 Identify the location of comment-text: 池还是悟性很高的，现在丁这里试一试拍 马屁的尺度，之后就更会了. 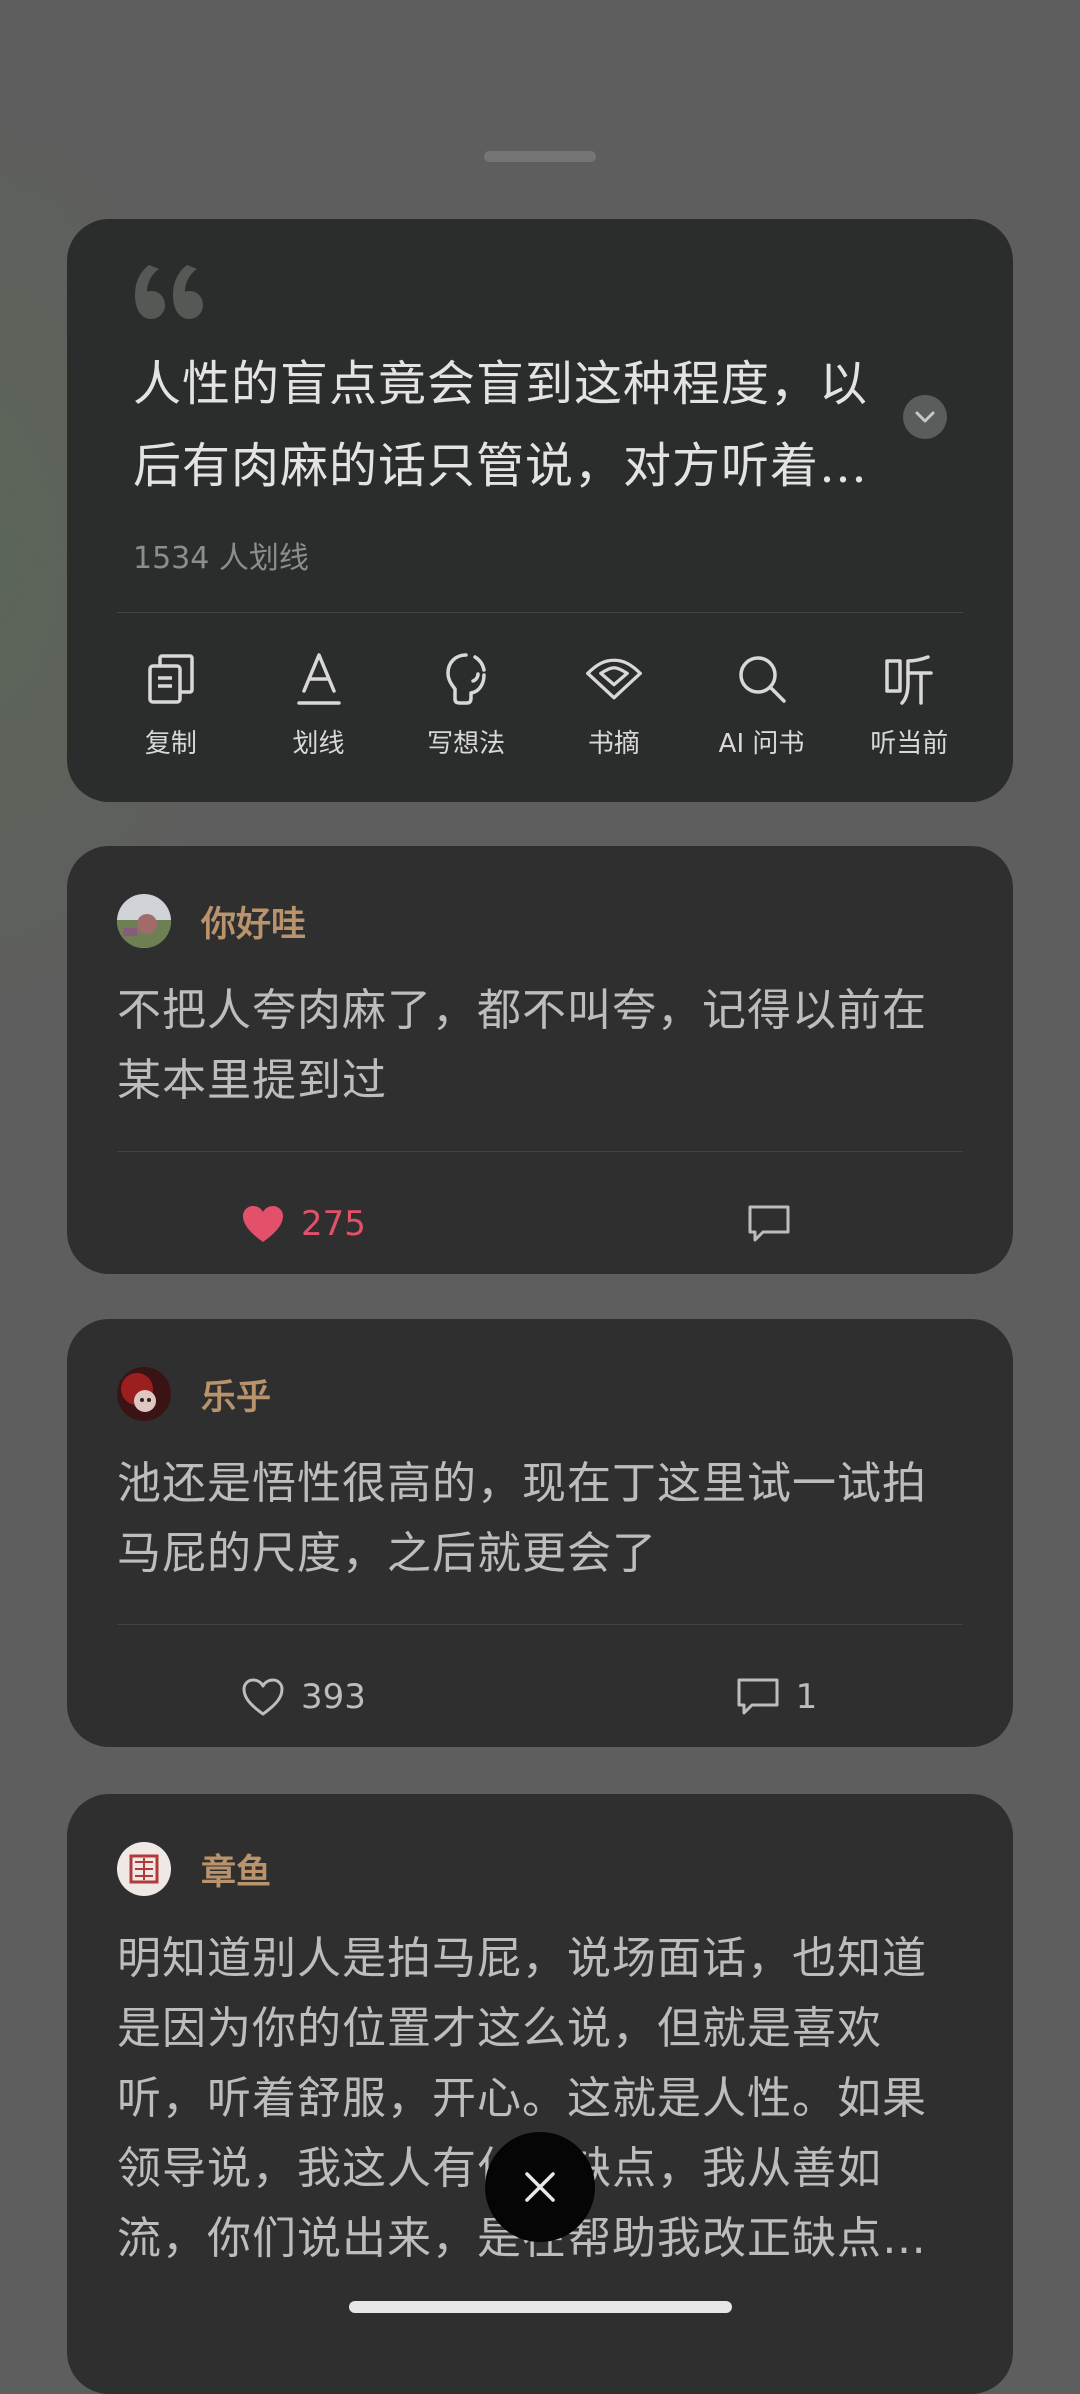
(547, 1519).